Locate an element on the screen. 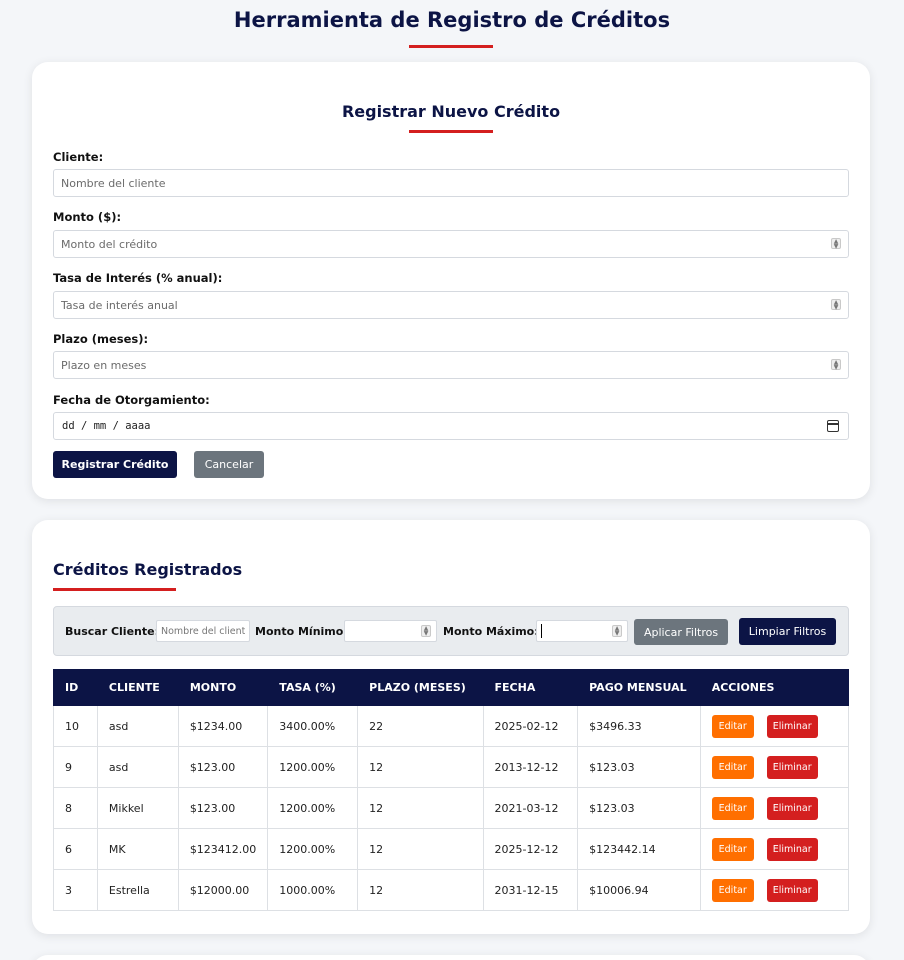  fecha-label: Fecha de Otorgamiento: is located at coordinates (131, 400).